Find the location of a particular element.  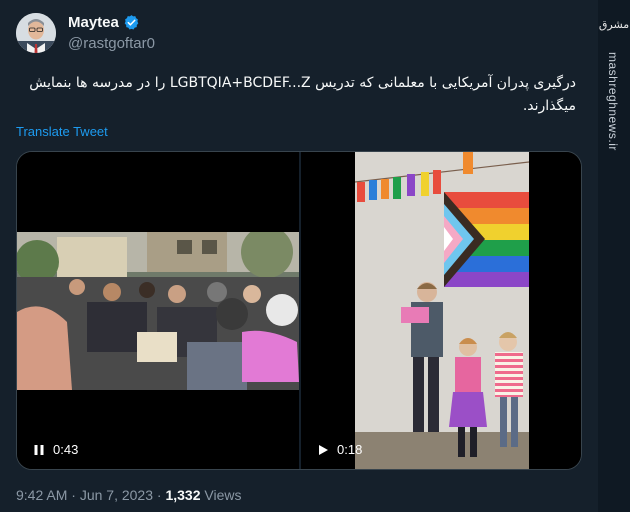

tweet-timestamp: 9:42 AM · Jun 7, 2023 · 1,332 Views is located at coordinates (128, 495).